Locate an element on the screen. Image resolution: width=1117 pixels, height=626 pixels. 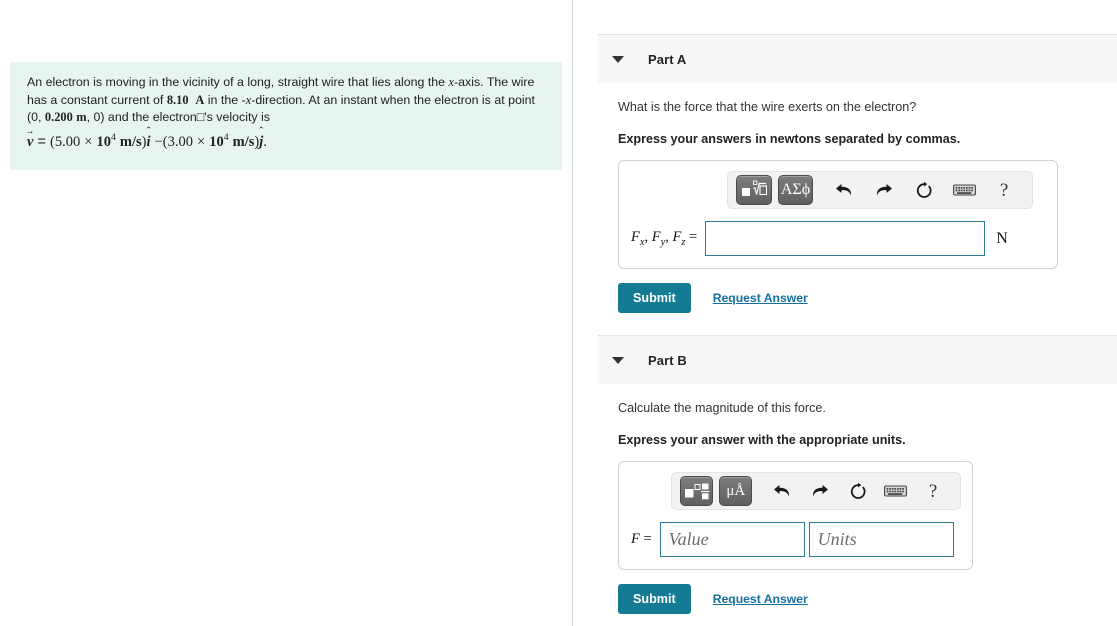
velocity-equals: = is located at coordinates (41, 141).